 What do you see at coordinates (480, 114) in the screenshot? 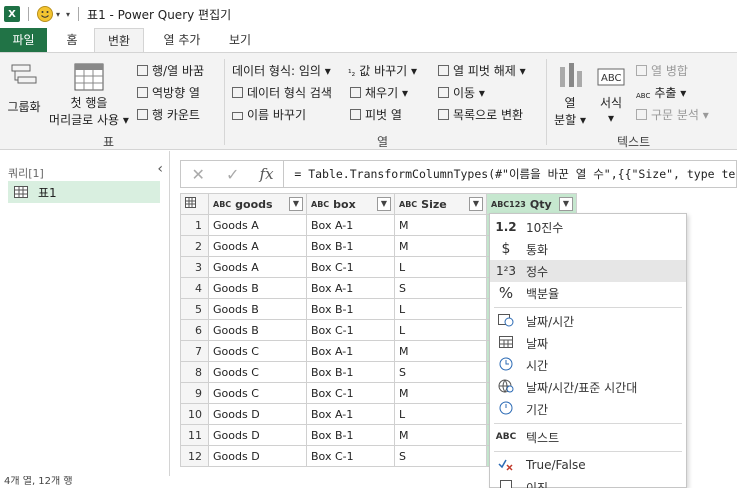
I see `convert-to-list-button: 목록으로 변환` at bounding box center [480, 114].